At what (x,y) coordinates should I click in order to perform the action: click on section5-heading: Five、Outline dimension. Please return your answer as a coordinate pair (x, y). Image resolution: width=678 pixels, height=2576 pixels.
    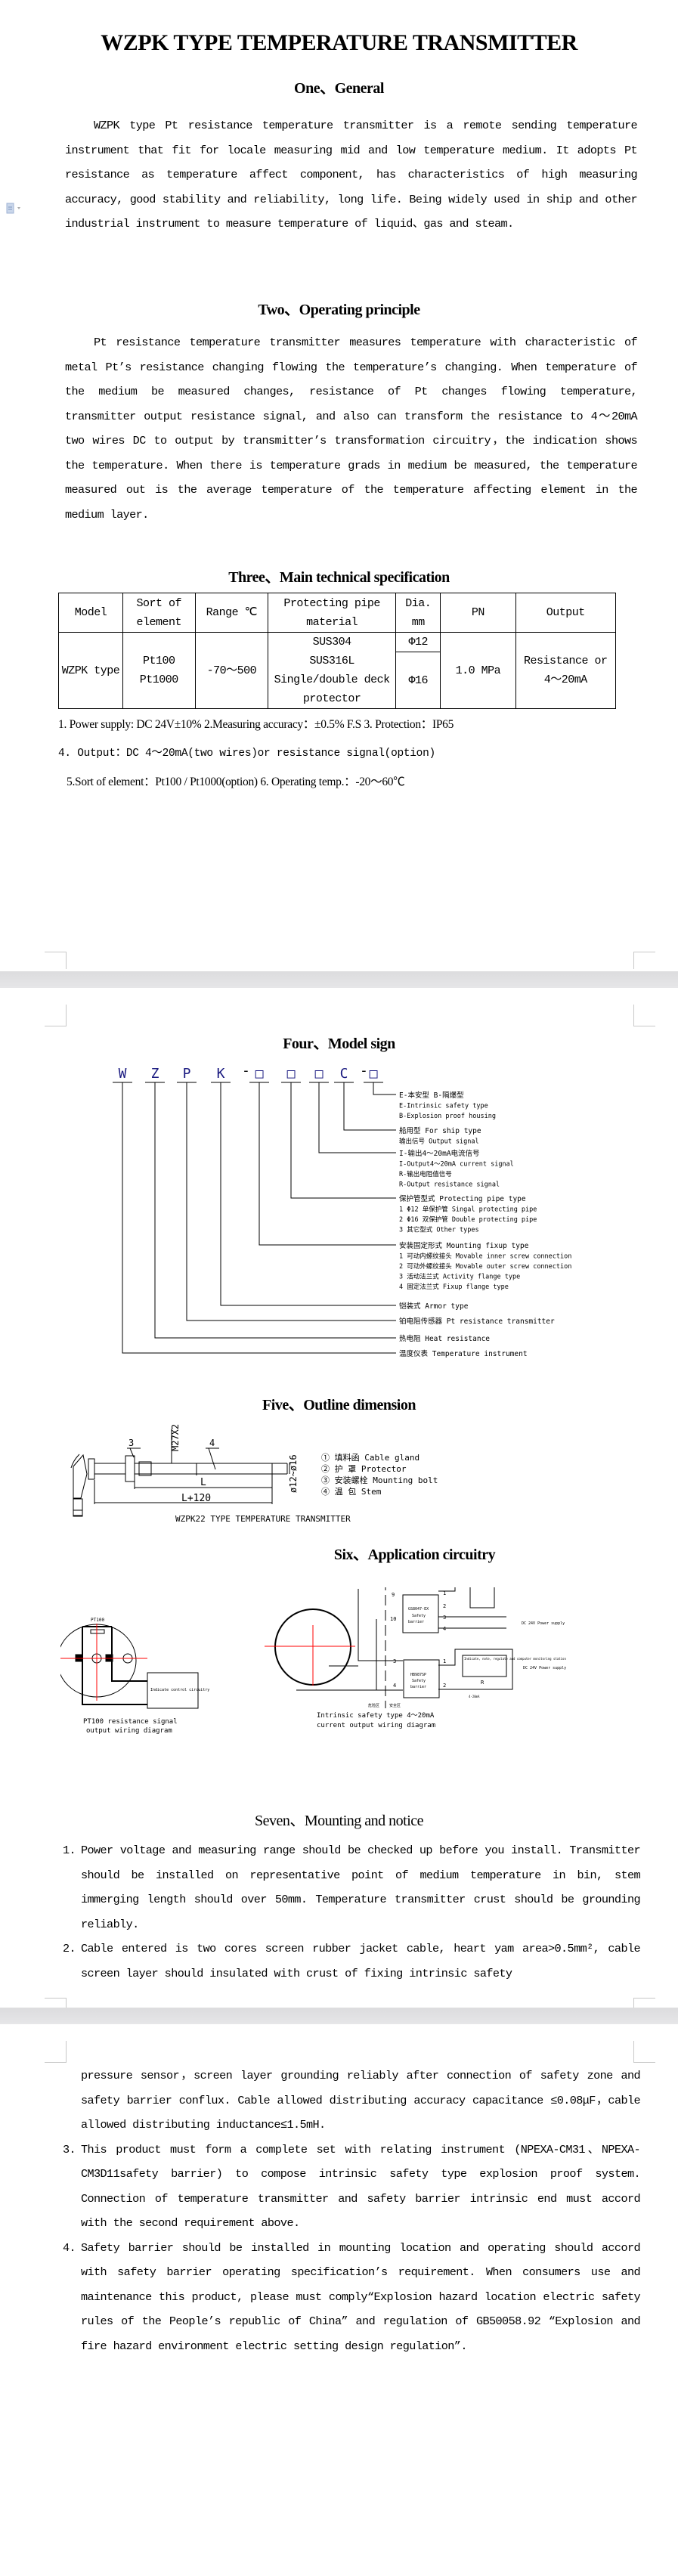
    Looking at the image, I should click on (339, 1405).